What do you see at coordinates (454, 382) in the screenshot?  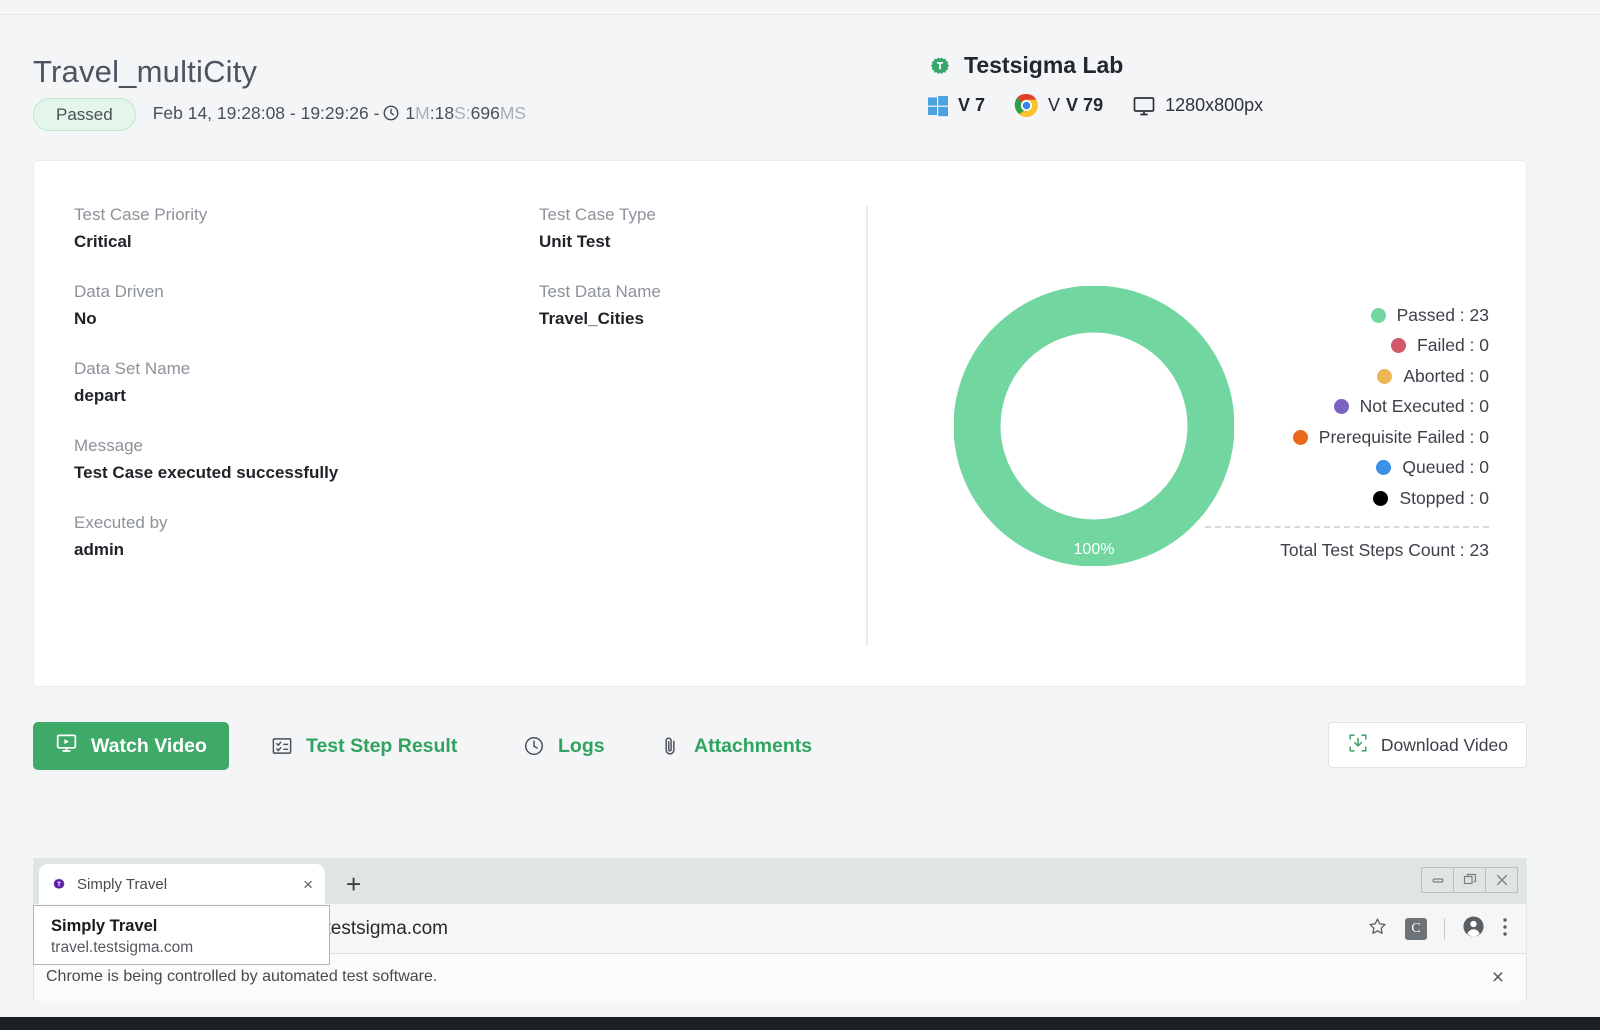 I see `detail-row: Data Set Name depart` at bounding box center [454, 382].